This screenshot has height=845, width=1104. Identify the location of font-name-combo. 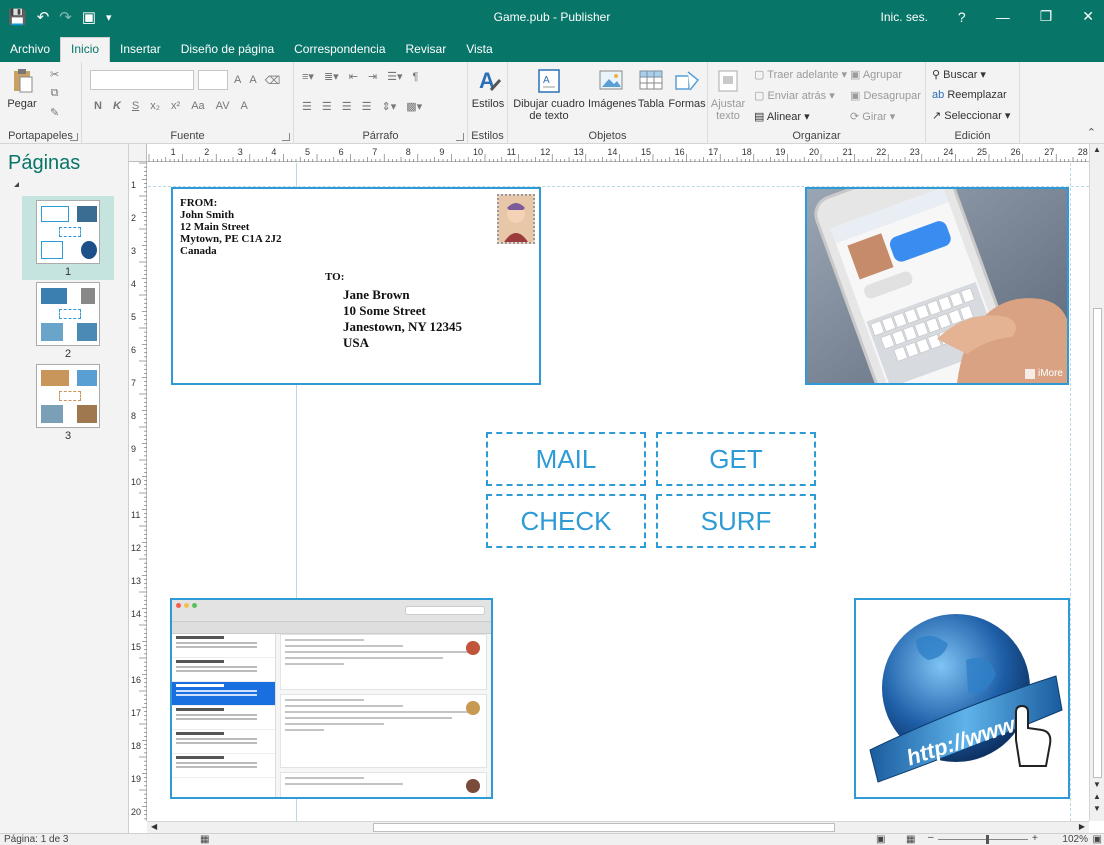
(142, 80).